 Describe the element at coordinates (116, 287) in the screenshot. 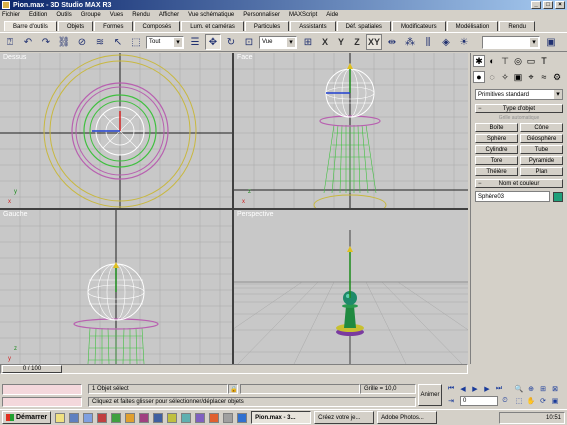

I see `viewport-left: Gauche y z` at that location.